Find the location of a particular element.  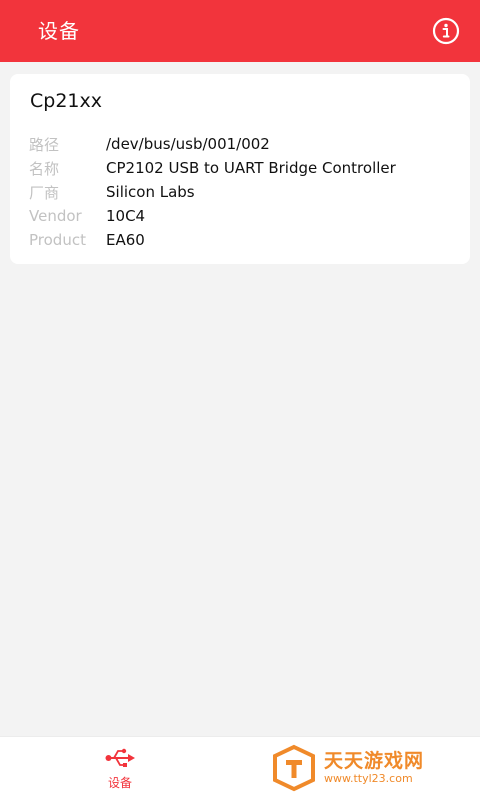

app-bar: 设备 is located at coordinates (240, 31).